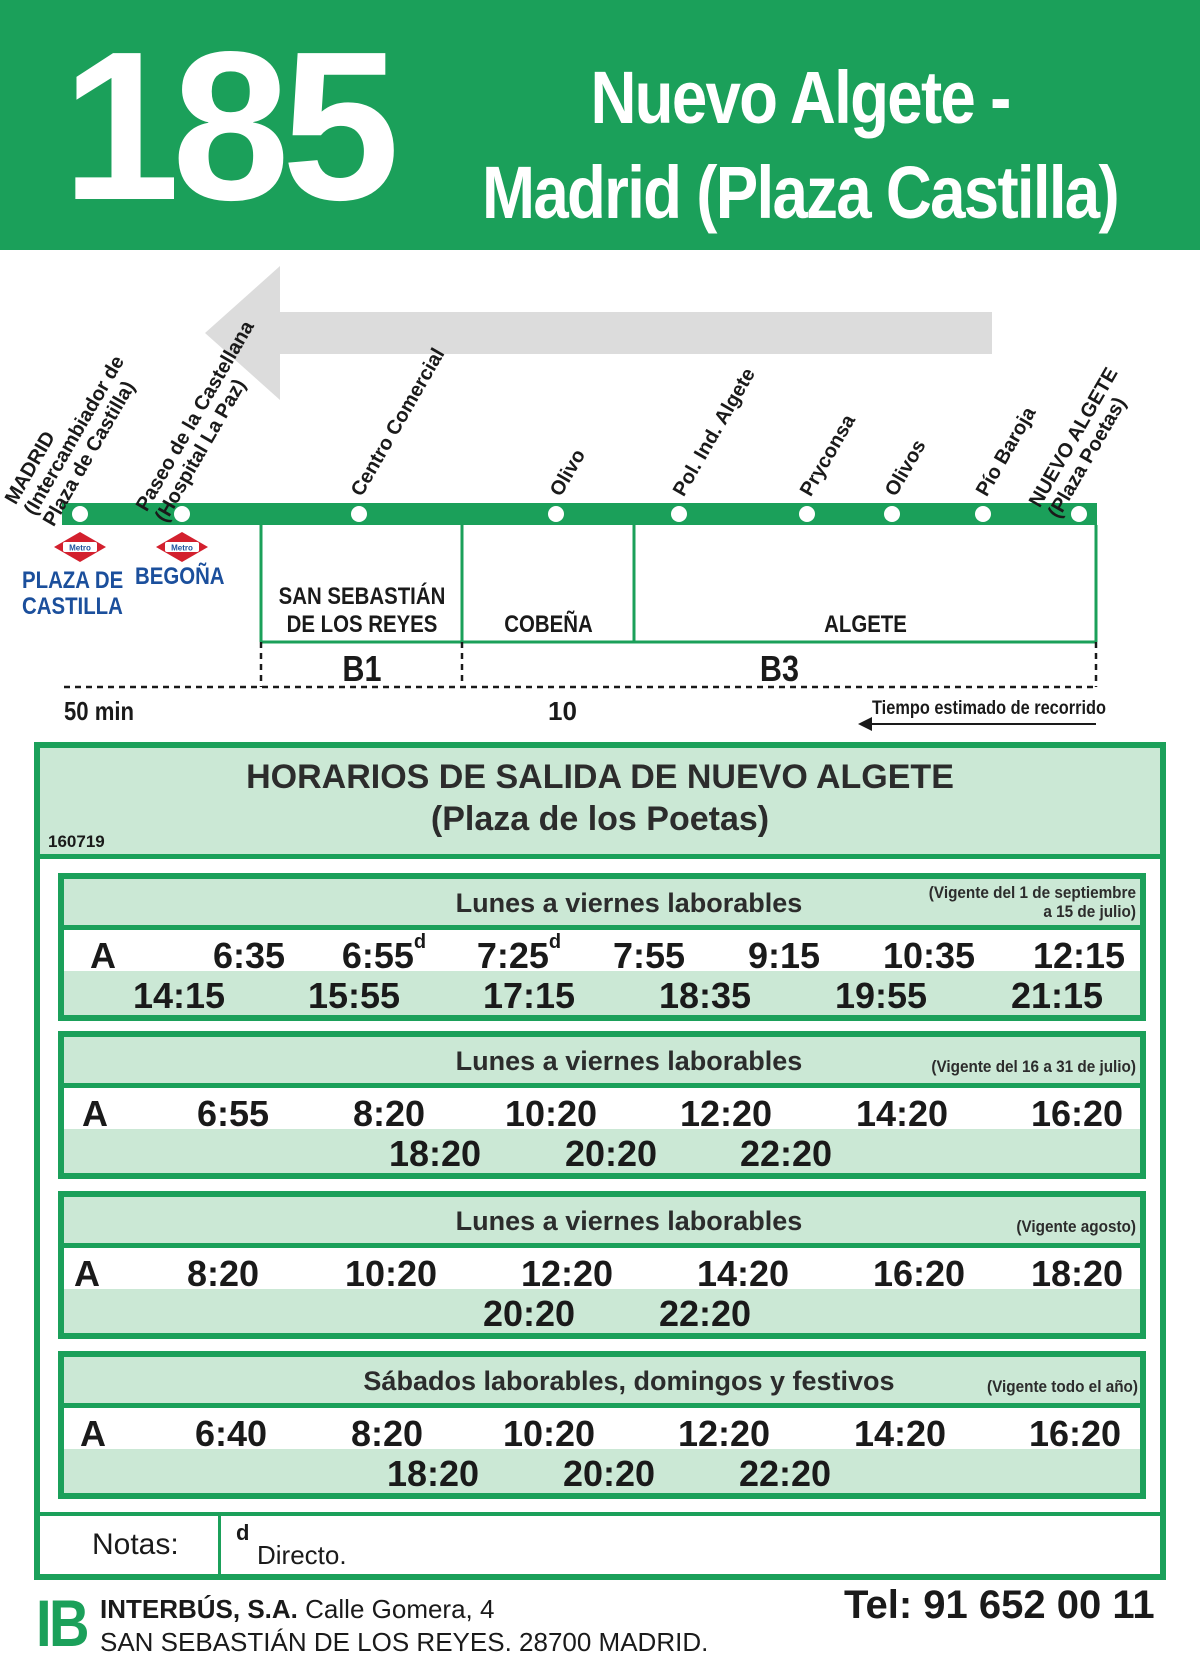 The image size is (1200, 1669). What do you see at coordinates (881, 995) in the screenshot?
I see `departure-time: 19:55` at bounding box center [881, 995].